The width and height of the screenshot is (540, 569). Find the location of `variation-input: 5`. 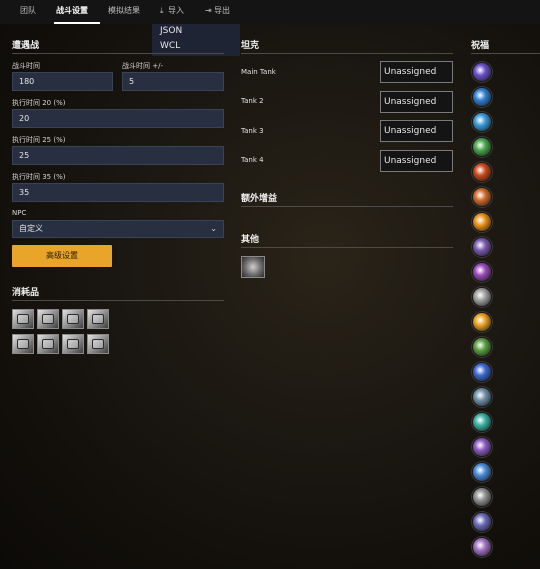

variation-input: 5 is located at coordinates (173, 81).